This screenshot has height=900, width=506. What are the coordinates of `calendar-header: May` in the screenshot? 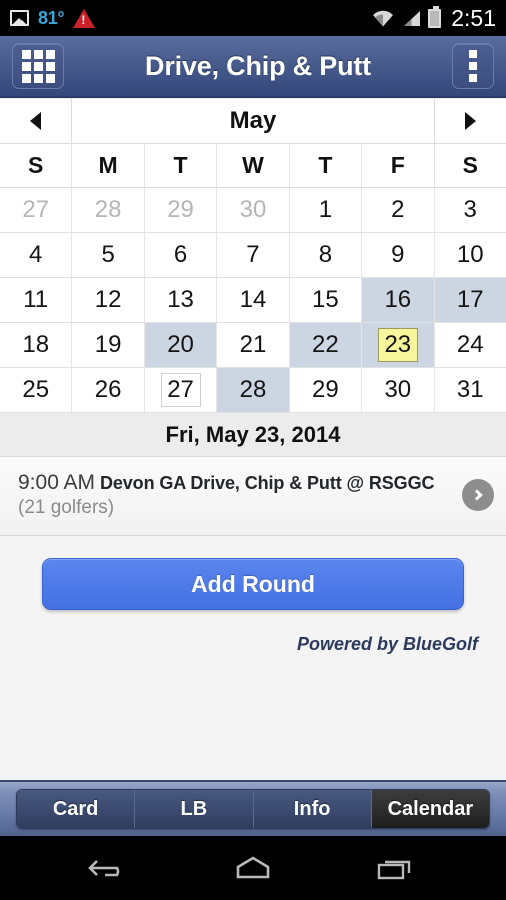 It's located at (253, 121).